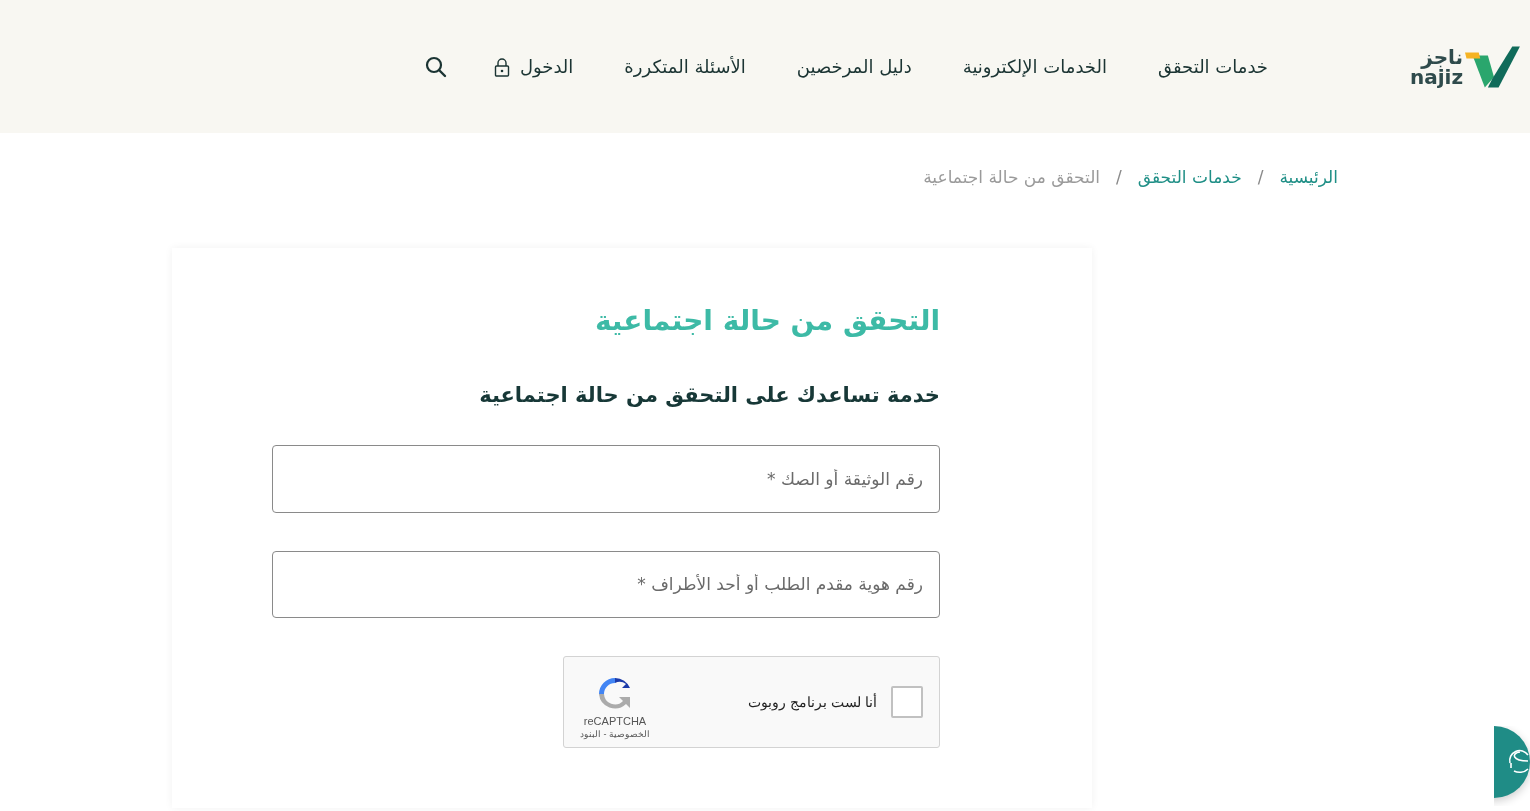 The height and width of the screenshot is (811, 1530). What do you see at coordinates (615, 721) in the screenshot?
I see `recaptcha-text: reCAPTCHA` at bounding box center [615, 721].